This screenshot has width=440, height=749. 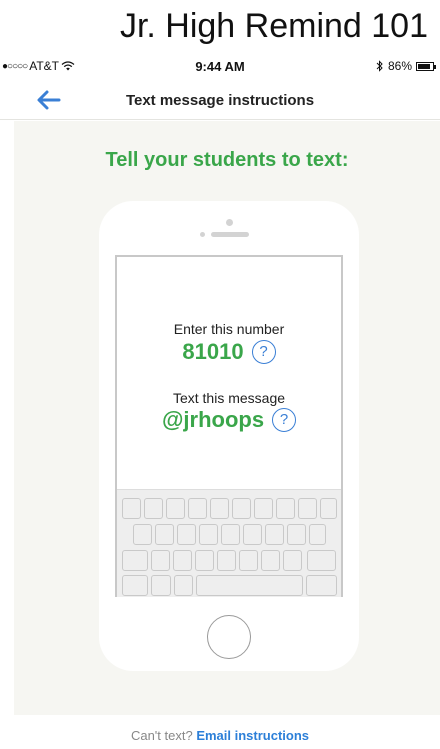 I want to click on home-button-illustration, so click(x=229, y=637).